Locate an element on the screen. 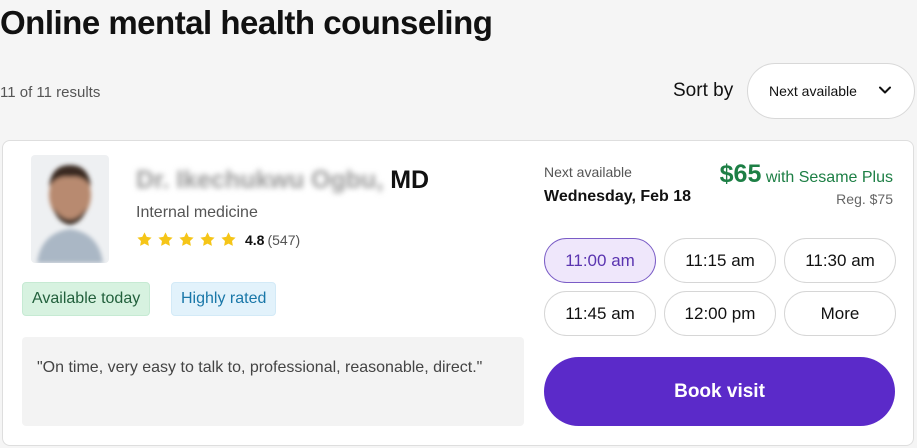 Image resolution: width=917 pixels, height=448 pixels. price-amount: $65 is located at coordinates (740, 174).